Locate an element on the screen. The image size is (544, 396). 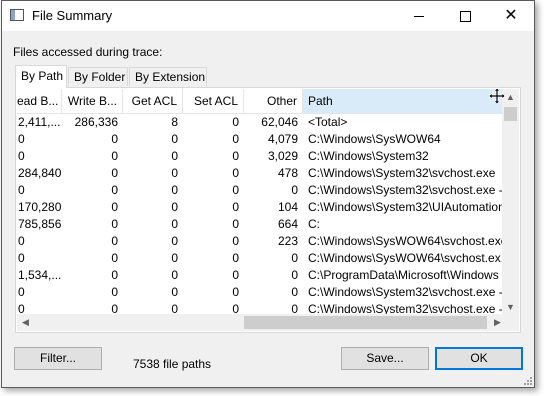
minimize-icon is located at coordinates (419, 16).